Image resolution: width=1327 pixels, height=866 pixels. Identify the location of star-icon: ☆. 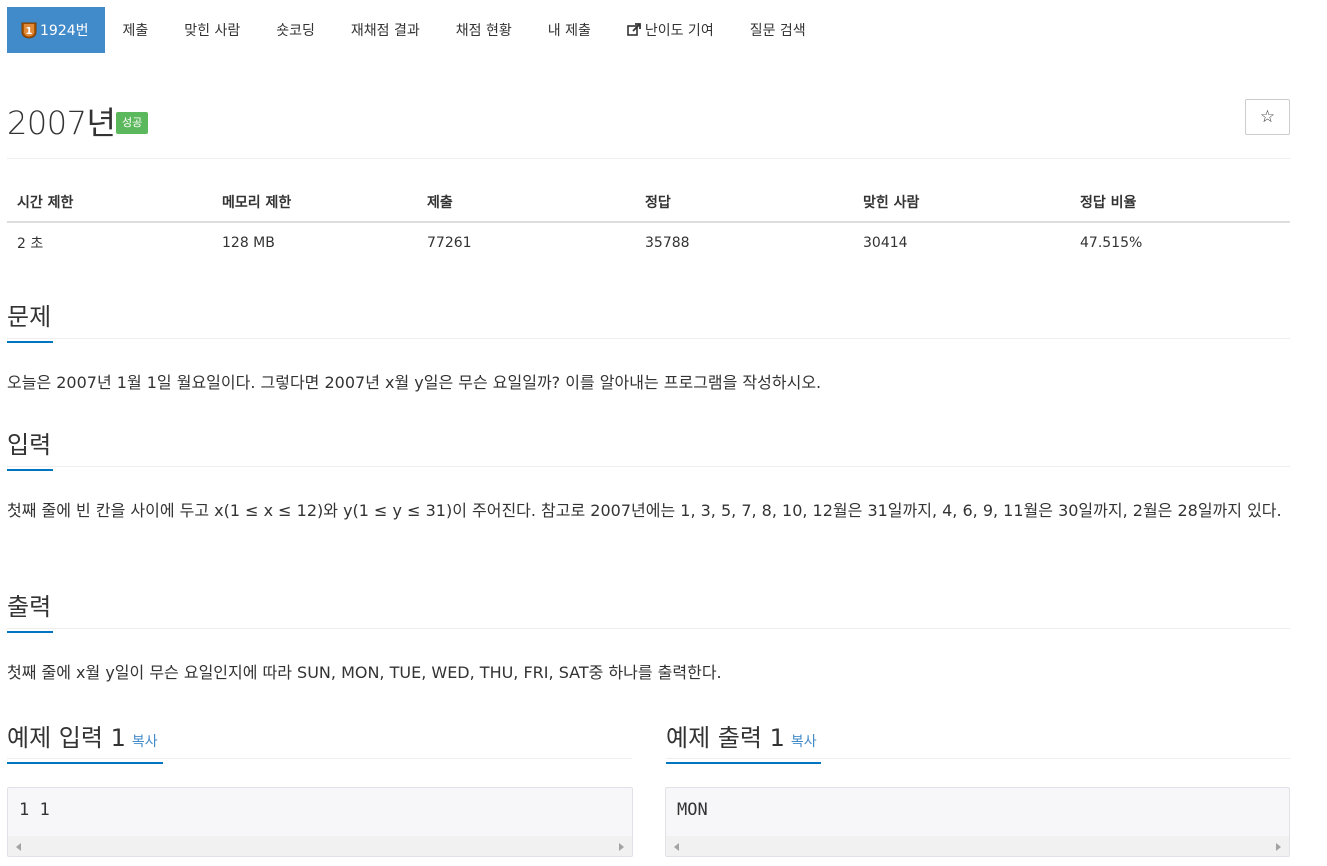
(1267, 117).